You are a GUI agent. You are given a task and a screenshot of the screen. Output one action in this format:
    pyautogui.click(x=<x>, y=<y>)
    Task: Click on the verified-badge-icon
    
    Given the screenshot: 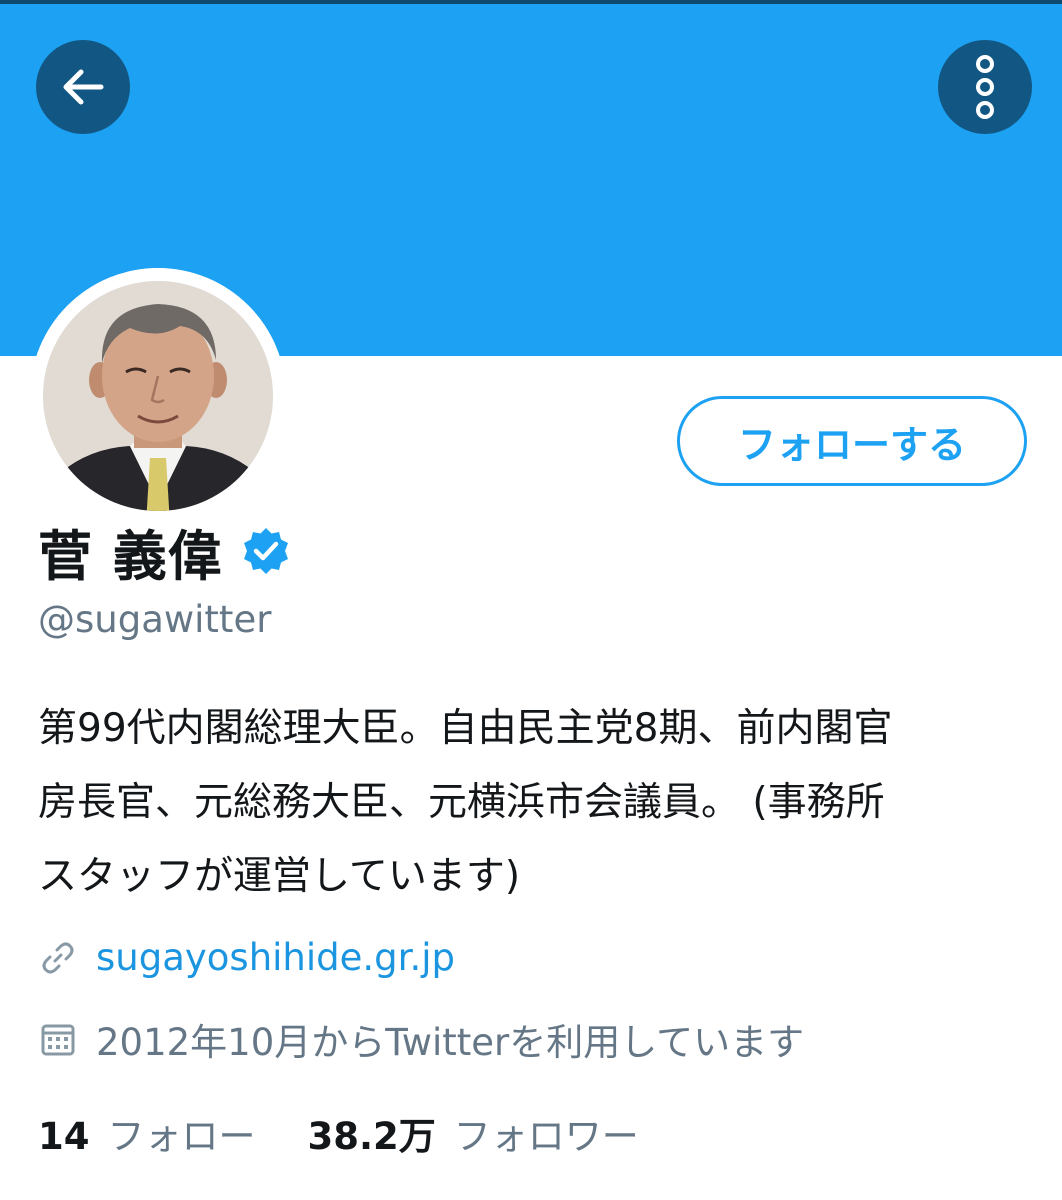 What is the action you would take?
    pyautogui.click(x=266, y=551)
    